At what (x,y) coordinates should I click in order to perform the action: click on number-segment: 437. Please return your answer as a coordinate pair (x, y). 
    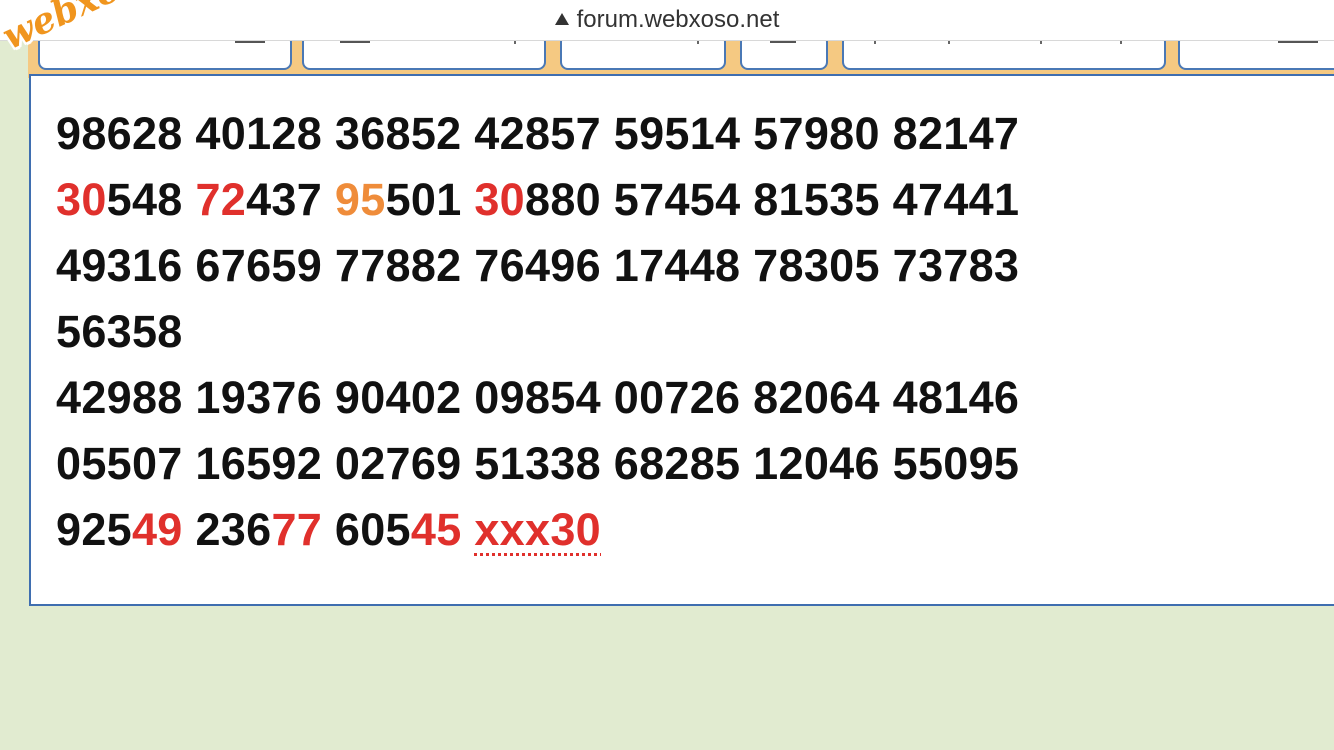
    Looking at the image, I should click on (290, 199).